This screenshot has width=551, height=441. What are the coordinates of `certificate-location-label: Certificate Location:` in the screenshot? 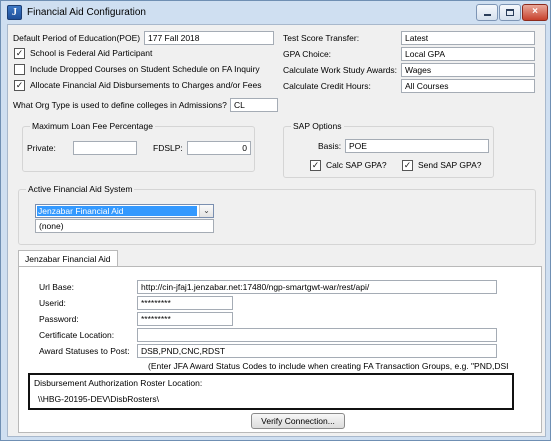 It's located at (77, 335).